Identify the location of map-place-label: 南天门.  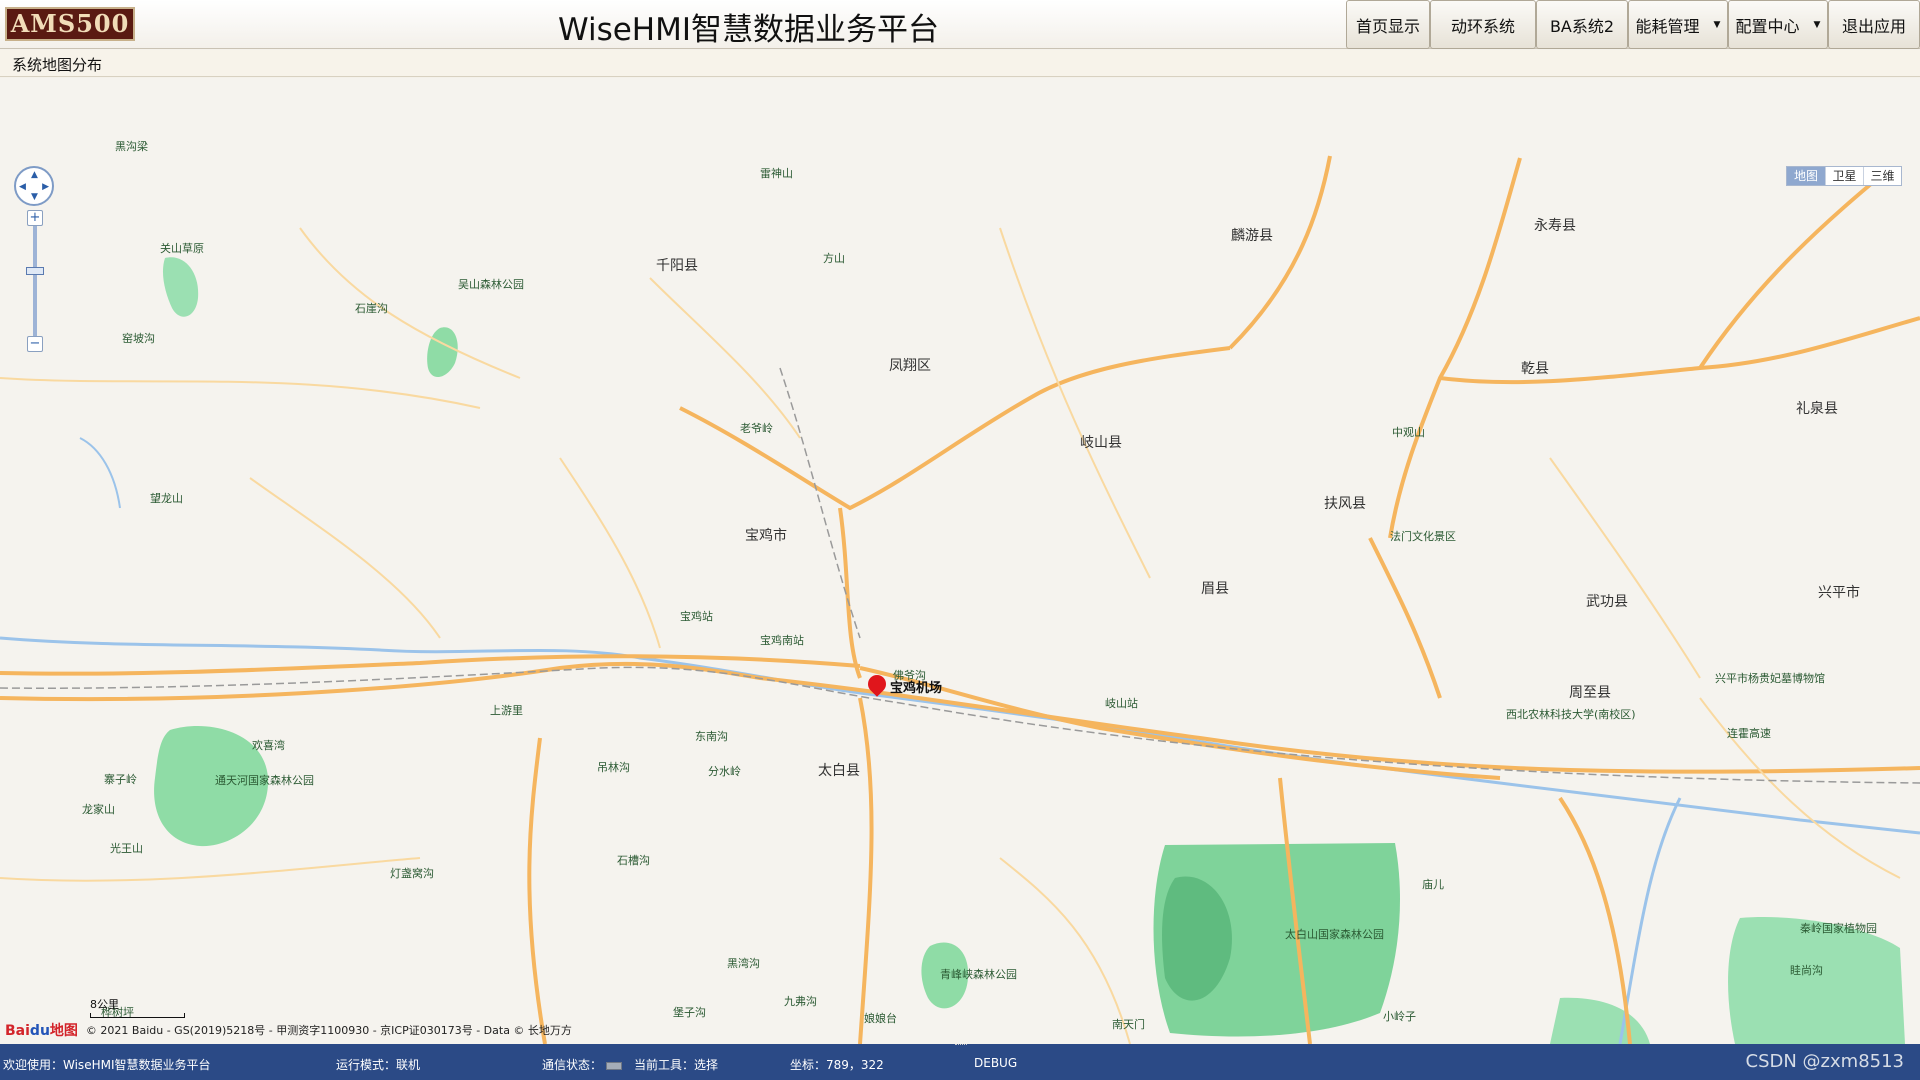
(1128, 1024).